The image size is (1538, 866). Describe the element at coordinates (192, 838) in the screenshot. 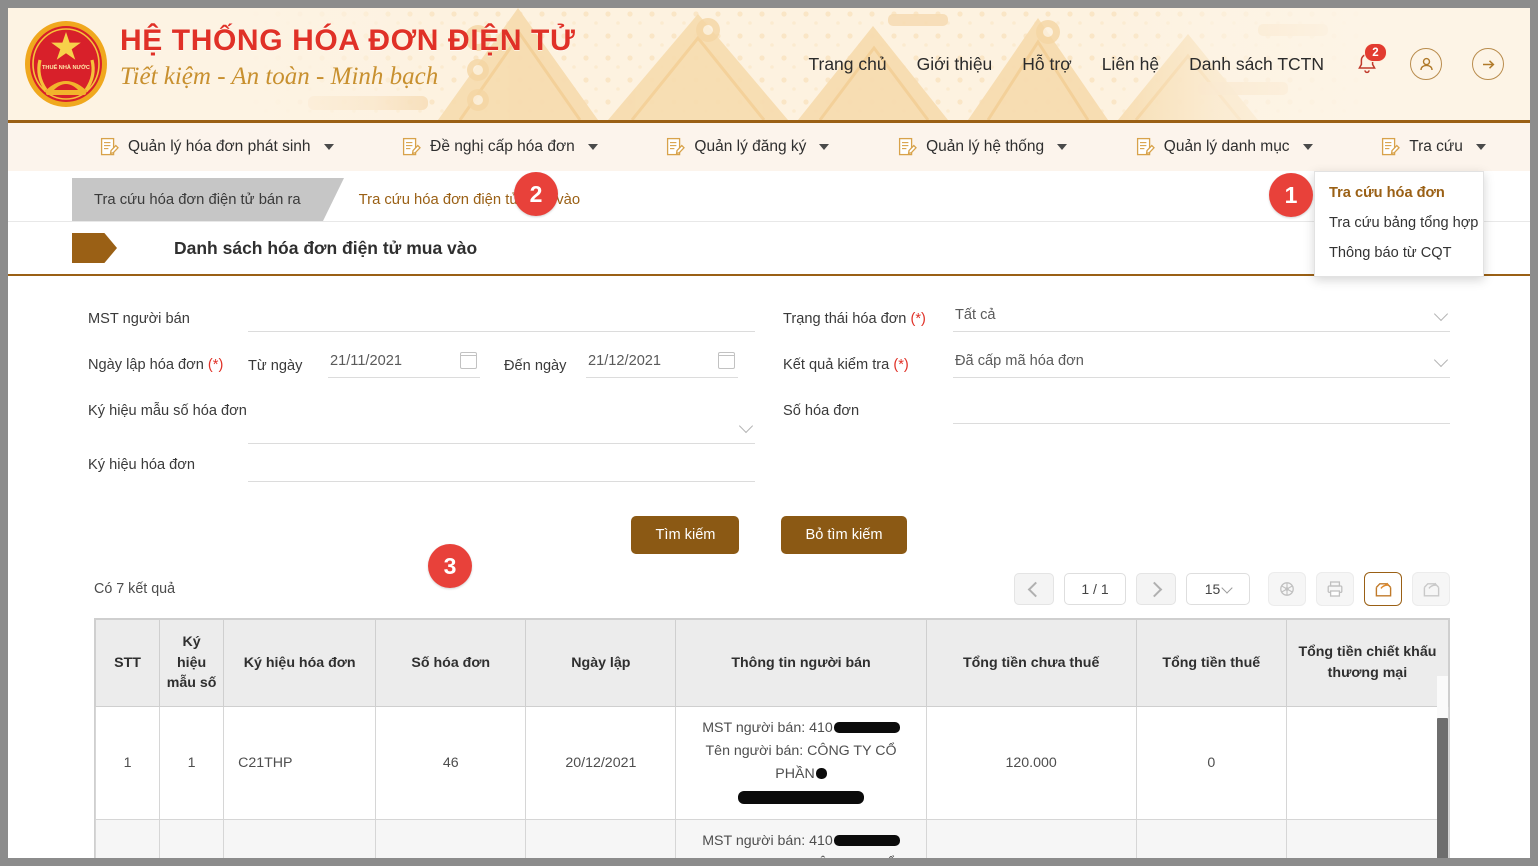

I see `cell-ky-hieu-mau-so: 1` at that location.